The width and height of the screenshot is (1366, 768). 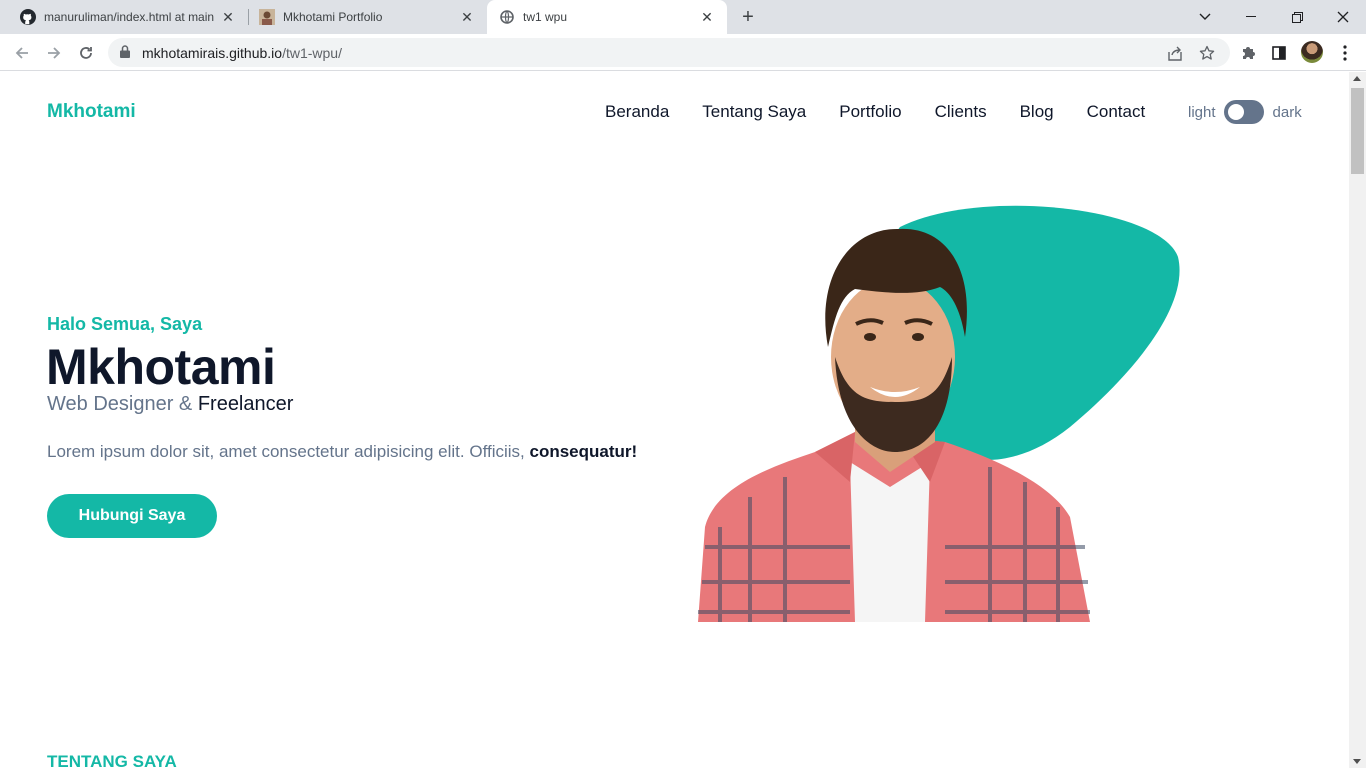 I want to click on url-host: mkhotamirais.github.io, so click(x=212, y=53).